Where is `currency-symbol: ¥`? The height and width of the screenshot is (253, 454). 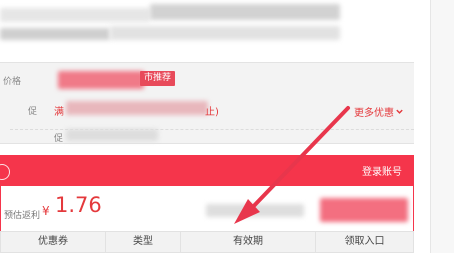 currency-symbol: ¥ is located at coordinates (46, 211).